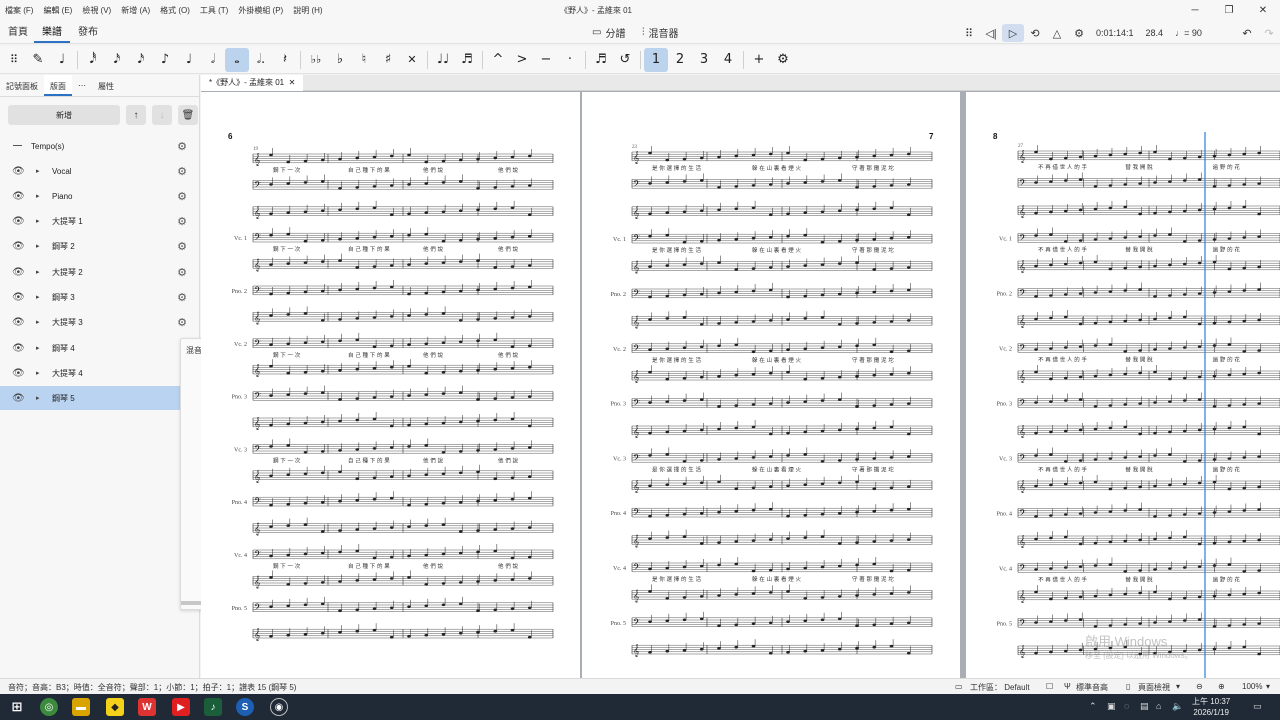 The image size is (1280, 720). What do you see at coordinates (38, 60) in the screenshot?
I see `note-input-pen-icon: ✎` at bounding box center [38, 60].